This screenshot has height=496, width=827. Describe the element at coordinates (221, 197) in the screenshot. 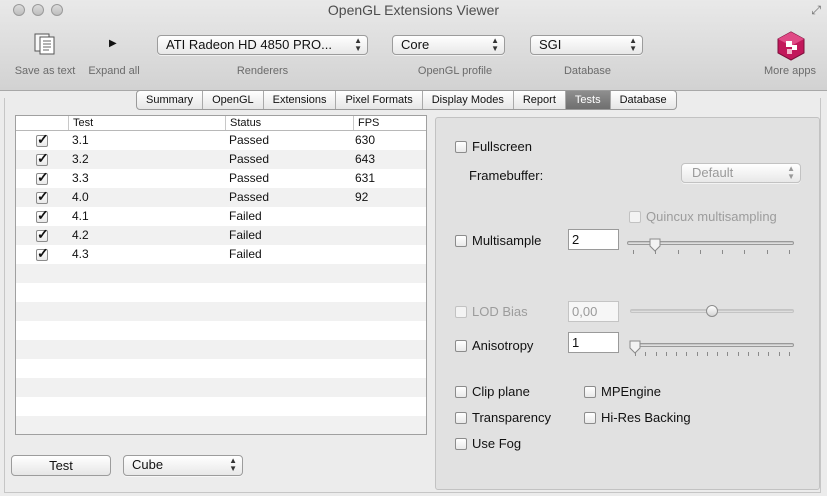

I see `table-row: ✓ 4.0 Passed 92` at that location.